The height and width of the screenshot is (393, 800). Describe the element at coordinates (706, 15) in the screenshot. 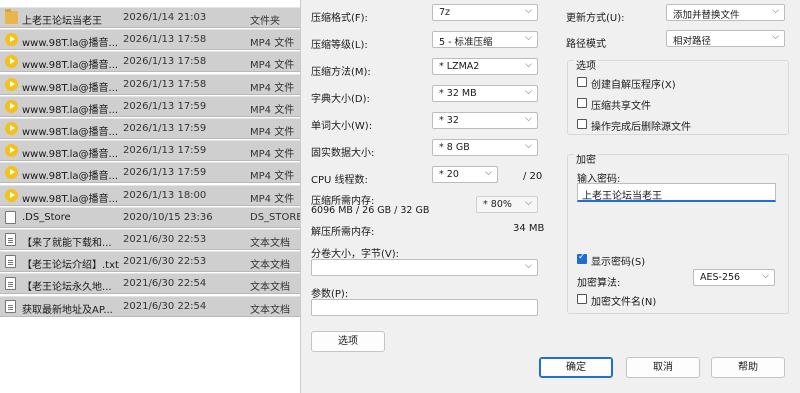

I see `update-mode-value: 添加并替换文件` at that location.